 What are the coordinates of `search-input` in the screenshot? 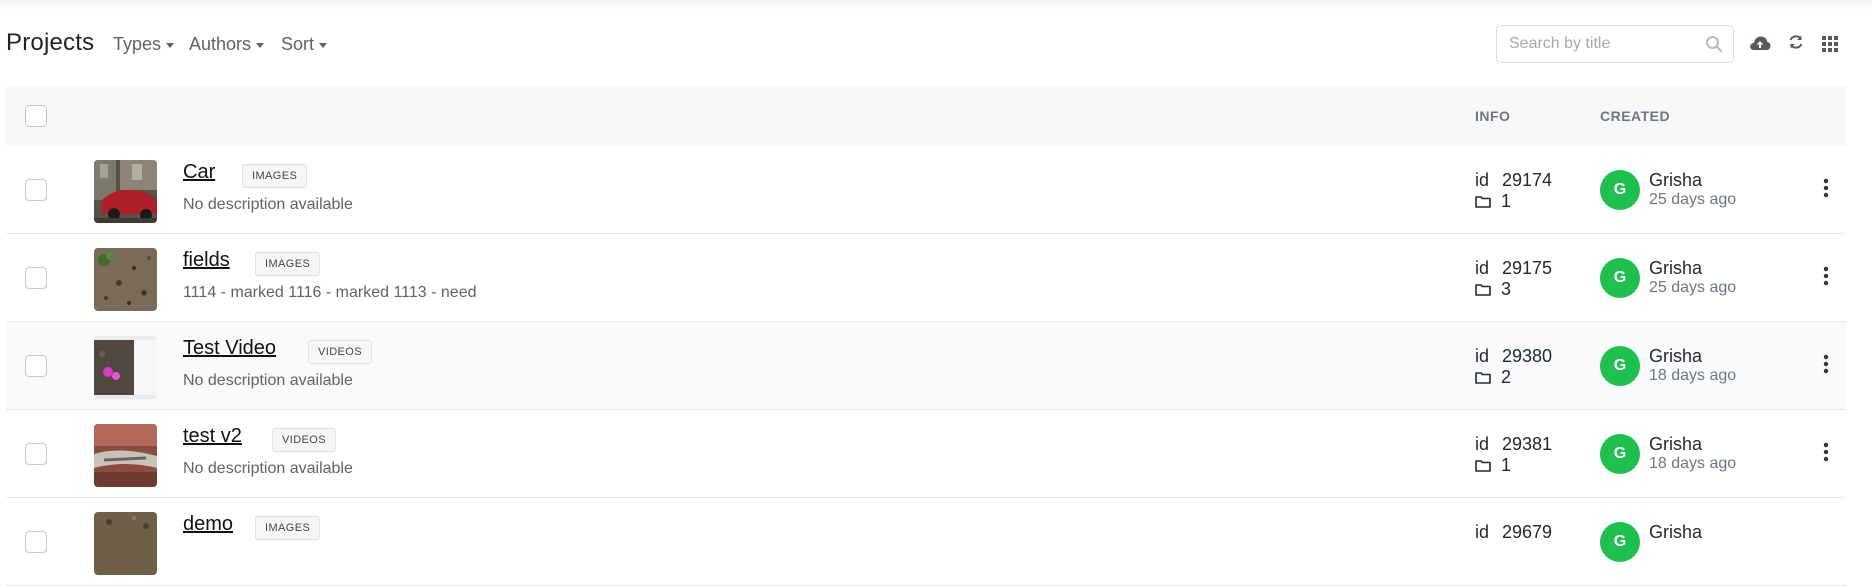 It's located at (1597, 44).